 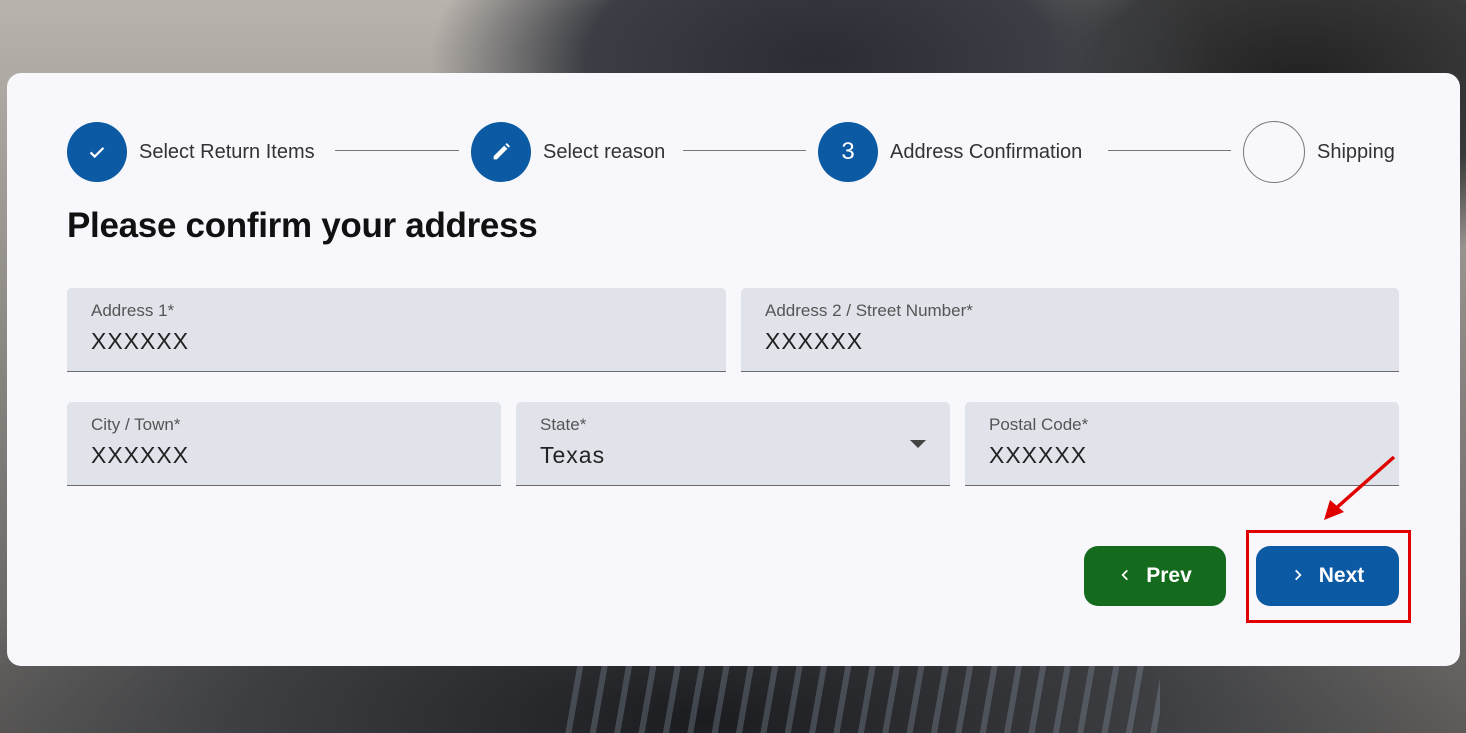 What do you see at coordinates (1169, 575) in the screenshot?
I see `prev-button-label: Prev` at bounding box center [1169, 575].